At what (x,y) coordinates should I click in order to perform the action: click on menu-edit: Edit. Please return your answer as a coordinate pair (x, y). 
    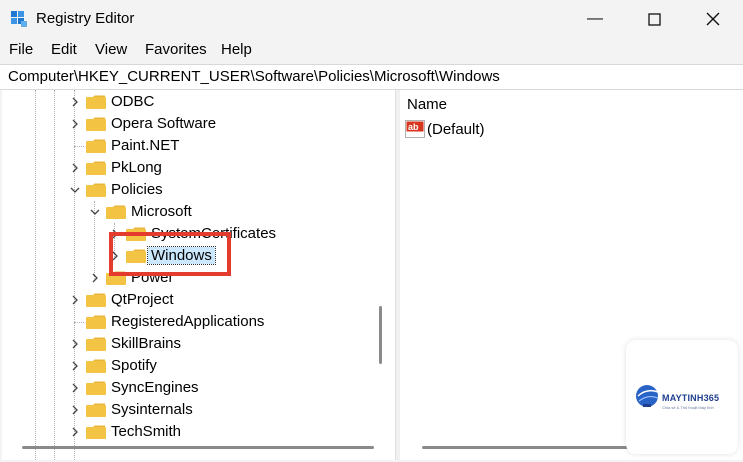
    Looking at the image, I should click on (64, 49).